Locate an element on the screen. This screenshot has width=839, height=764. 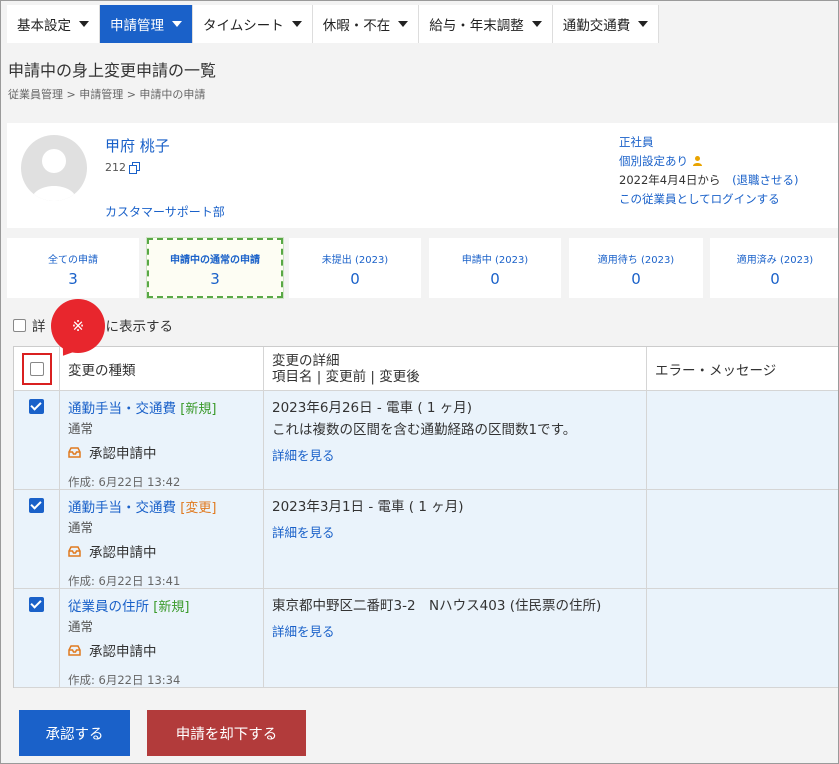
select-all-checkbox is located at coordinates (36, 368).